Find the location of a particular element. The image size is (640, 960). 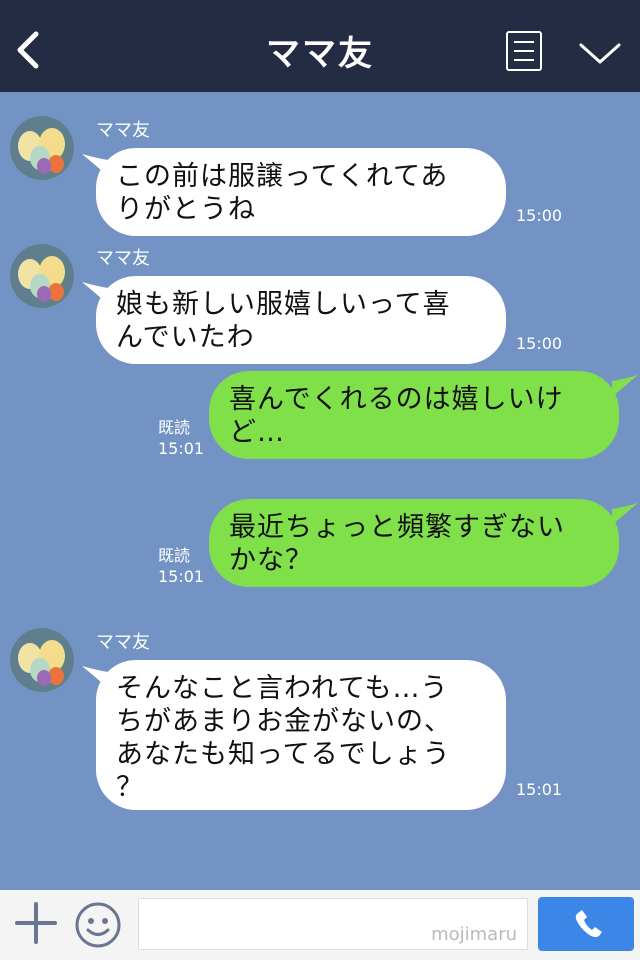

emoji-button is located at coordinates (98, 925).